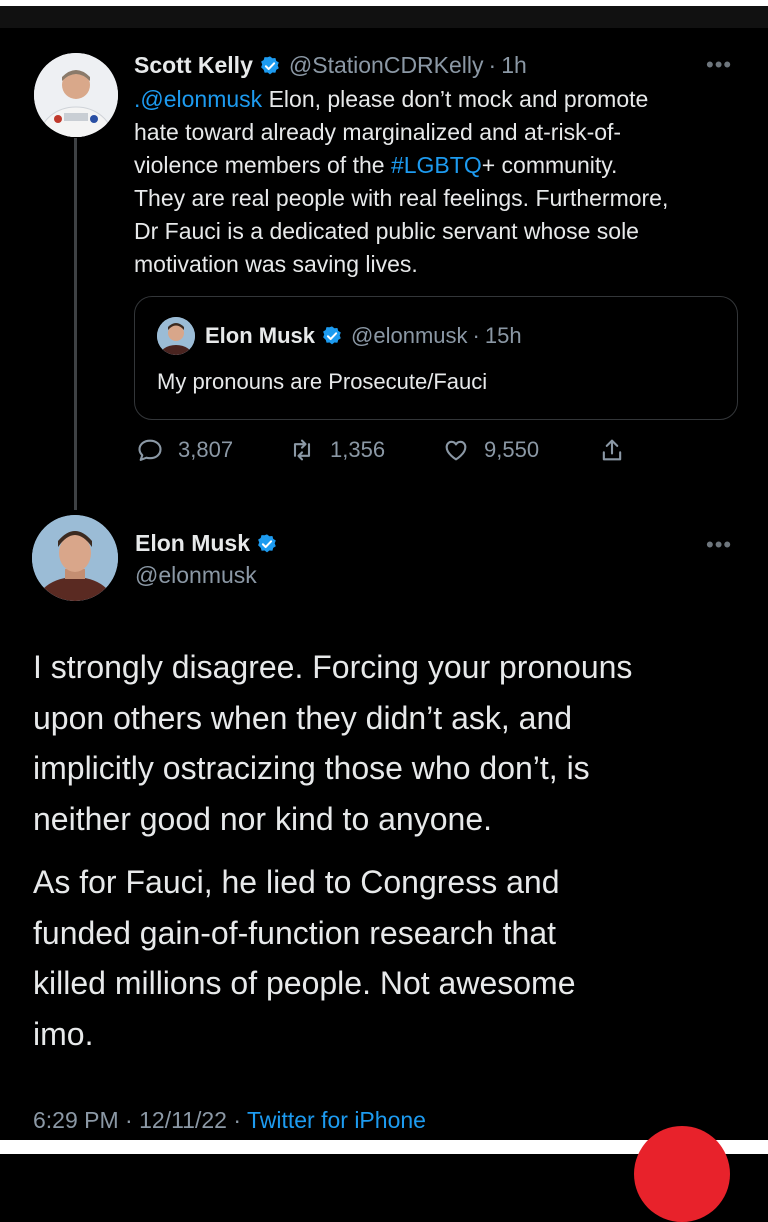 This screenshot has width=768, height=1222. Describe the element at coordinates (76, 95) in the screenshot. I see `avatar-scott-kelly` at that location.